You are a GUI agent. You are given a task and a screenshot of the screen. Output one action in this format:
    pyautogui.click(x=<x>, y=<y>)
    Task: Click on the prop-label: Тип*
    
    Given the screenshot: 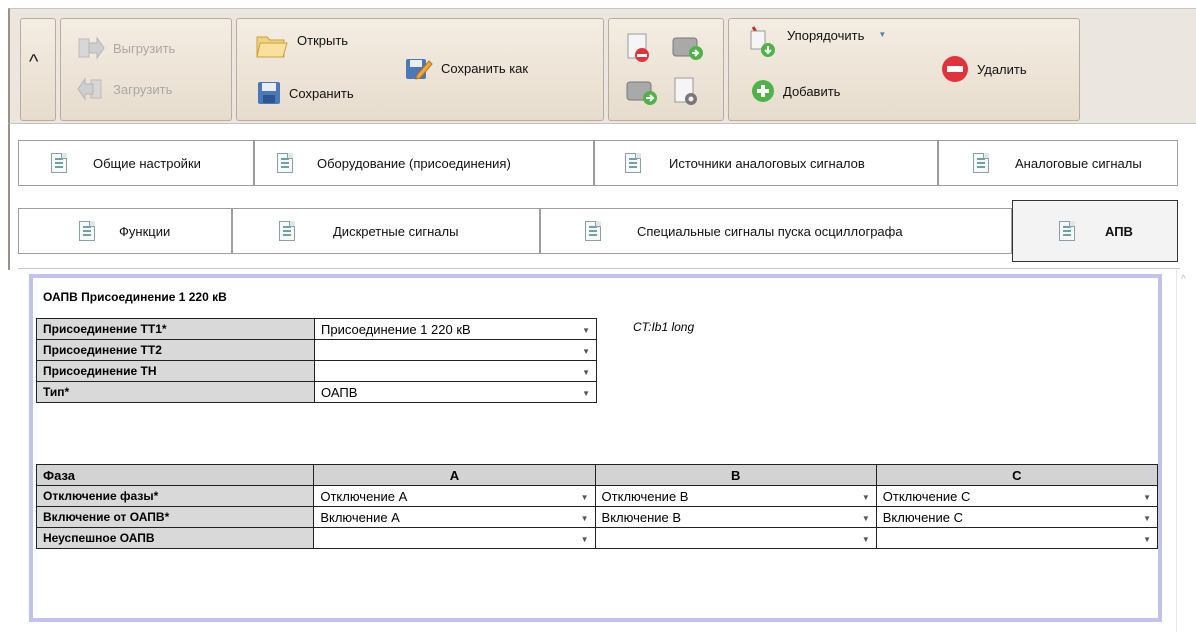 What is the action you would take?
    pyautogui.click(x=175, y=392)
    